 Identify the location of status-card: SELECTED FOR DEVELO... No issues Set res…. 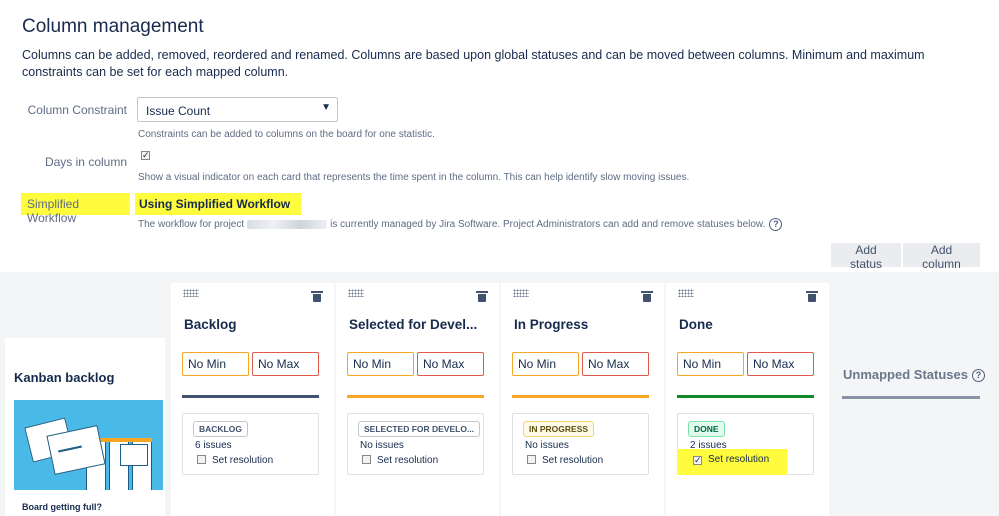
(415, 444).